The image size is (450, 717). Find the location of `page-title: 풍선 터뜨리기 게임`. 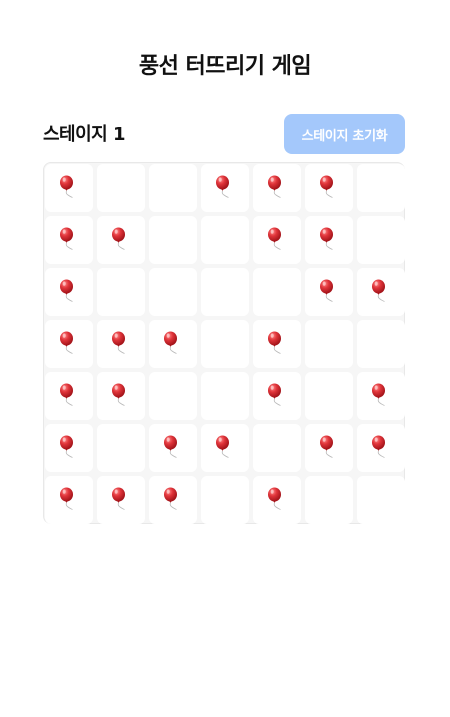

page-title: 풍선 터뜨리기 게임 is located at coordinates (225, 66).